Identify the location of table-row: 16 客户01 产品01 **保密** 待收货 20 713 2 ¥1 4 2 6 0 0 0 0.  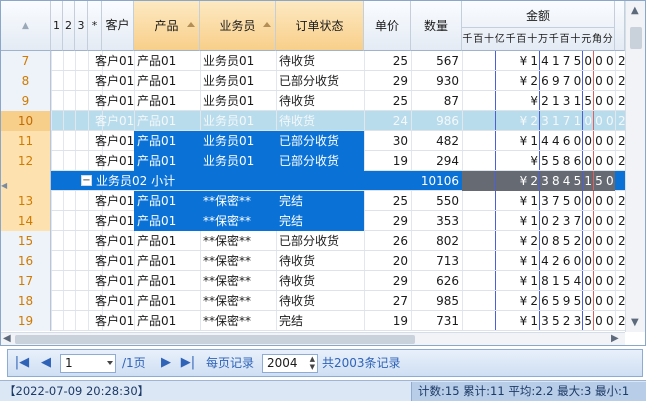
(313, 261).